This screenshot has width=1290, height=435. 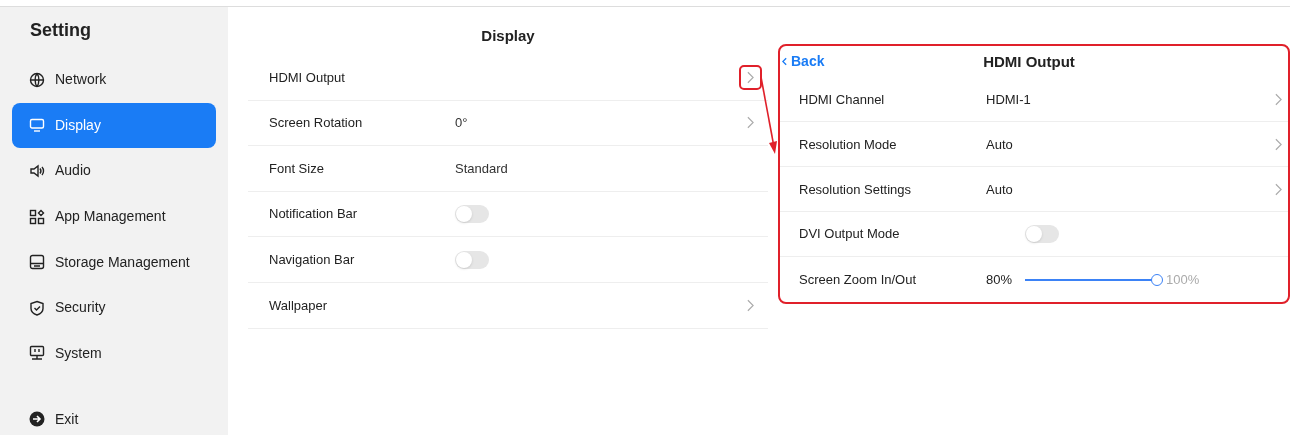 I want to click on chevron-left-icon, so click(x=784, y=61).